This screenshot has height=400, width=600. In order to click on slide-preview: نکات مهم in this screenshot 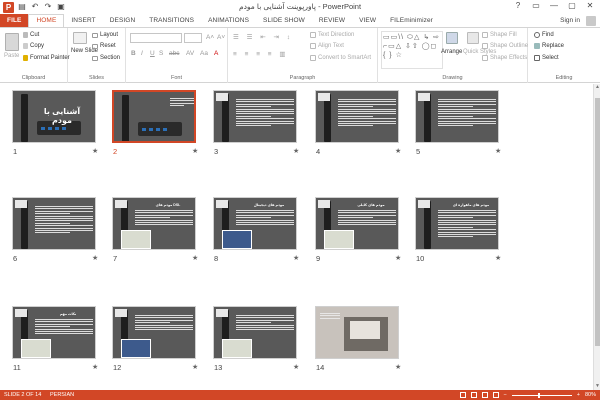, I will do `click(54, 332)`.